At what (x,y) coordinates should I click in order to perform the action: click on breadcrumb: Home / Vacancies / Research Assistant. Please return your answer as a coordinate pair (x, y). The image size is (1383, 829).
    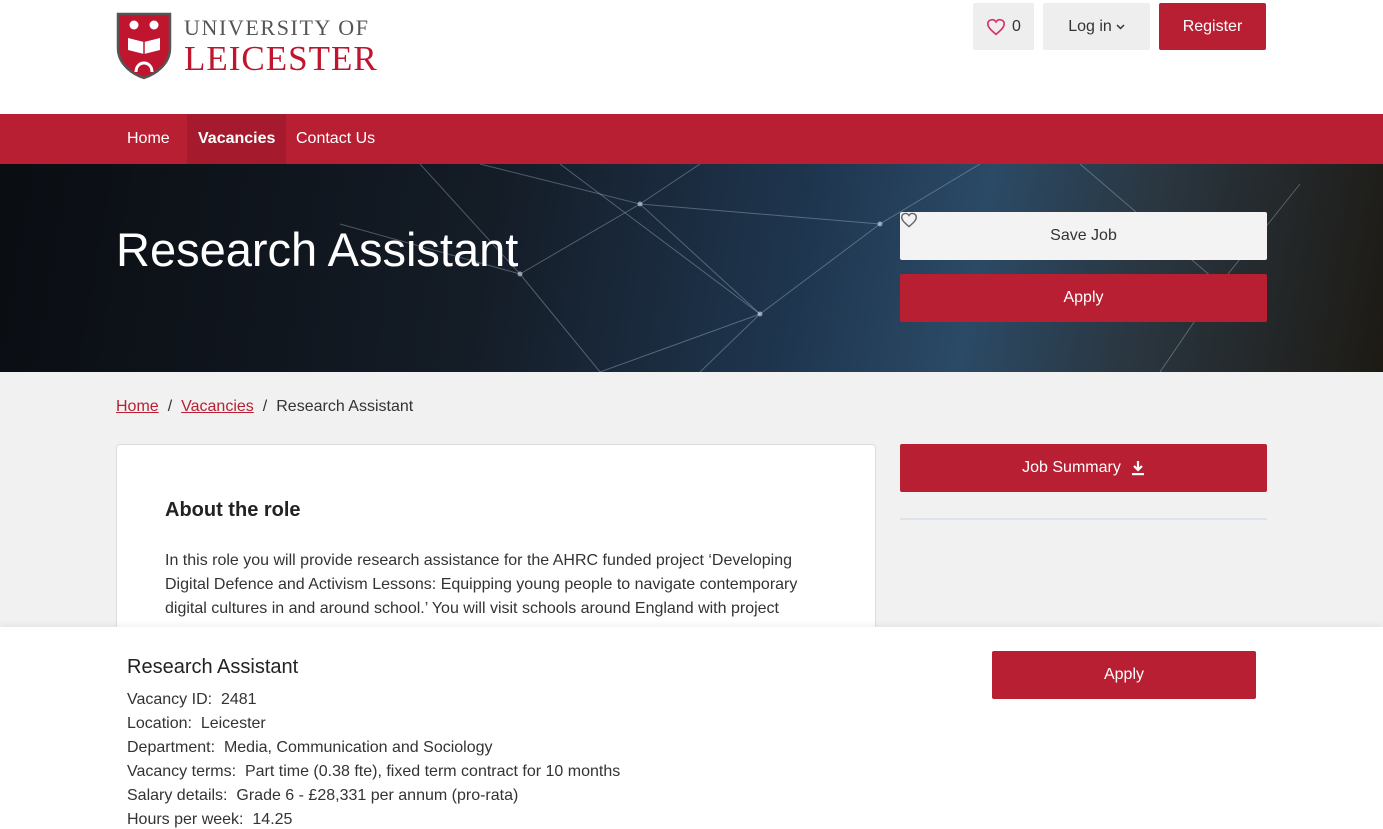
    Looking at the image, I should click on (264, 407).